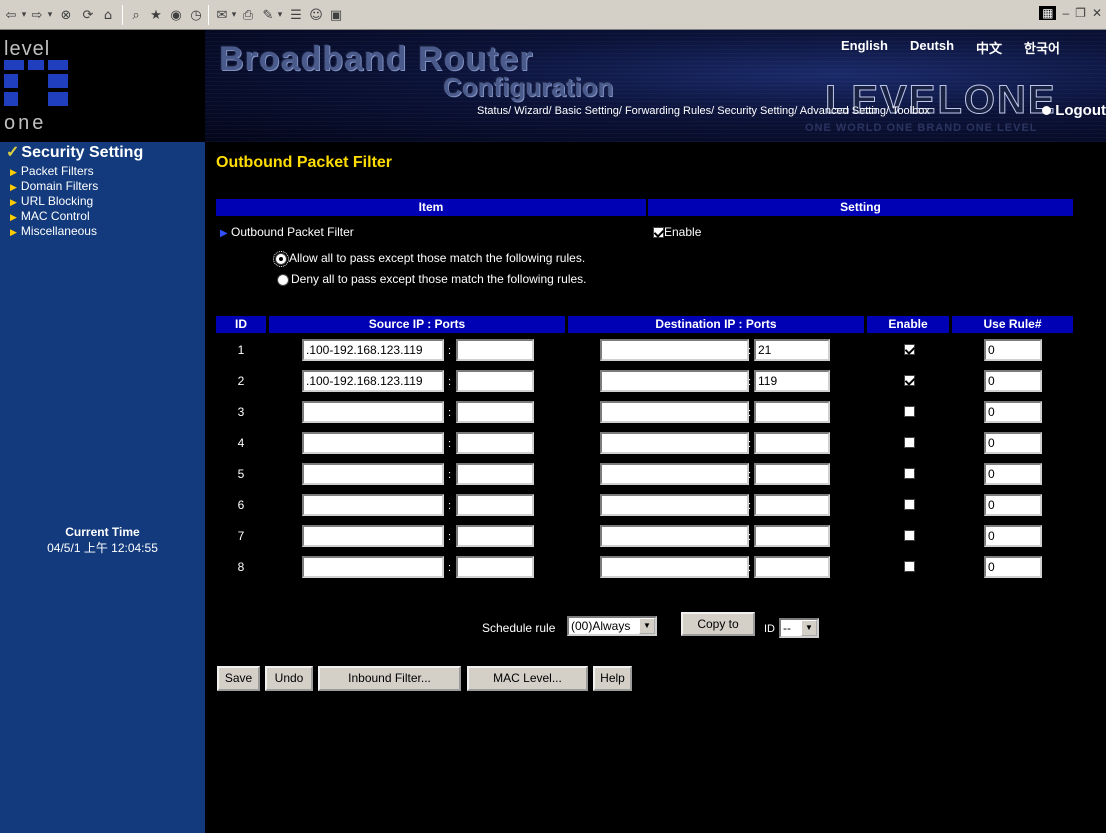 The width and height of the screenshot is (1106, 833). What do you see at coordinates (136, 15) in the screenshot?
I see `search-icon: ⌕` at bounding box center [136, 15].